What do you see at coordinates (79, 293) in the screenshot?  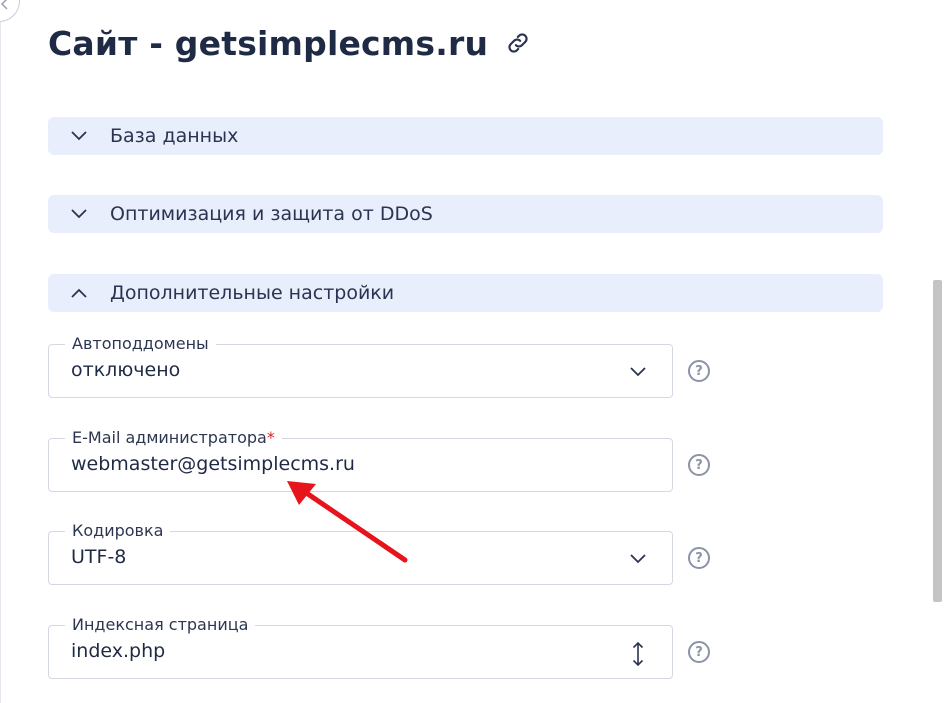 I see `chevron-up-icon` at bounding box center [79, 293].